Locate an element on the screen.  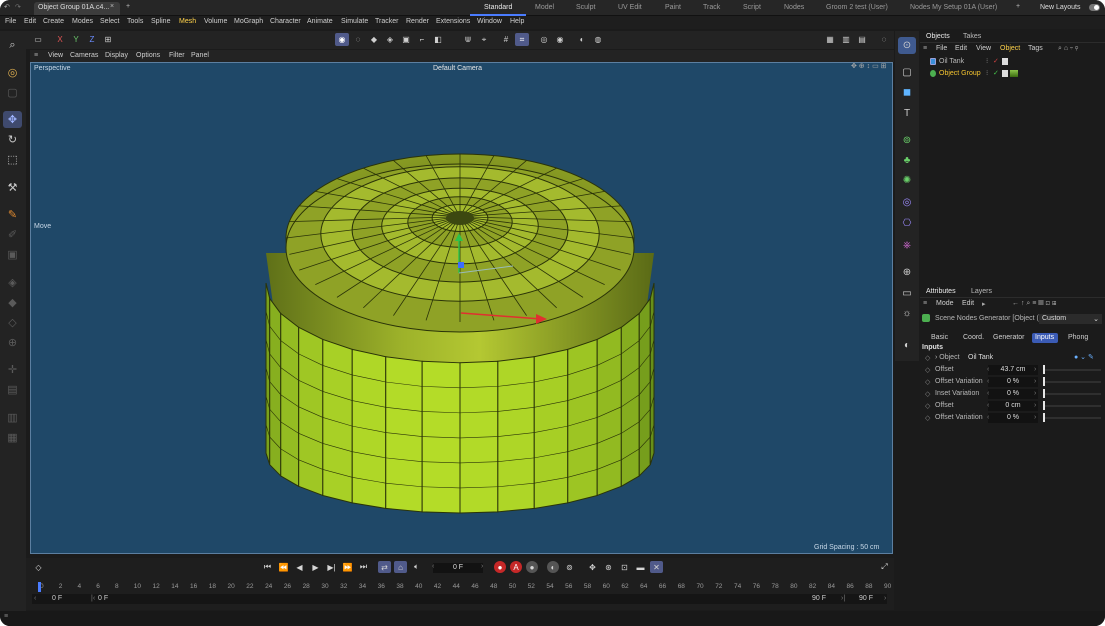
layout-tab: Standard is located at coordinates (498, 7).